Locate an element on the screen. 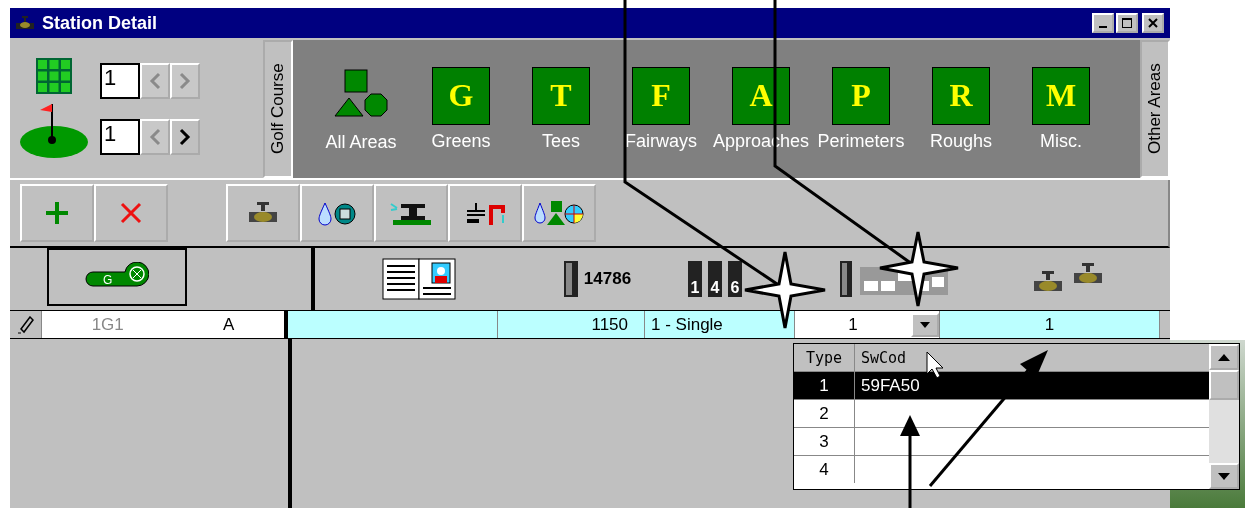 This screenshot has height=508, width=1245. meter-bar-icon is located at coordinates (570, 279).